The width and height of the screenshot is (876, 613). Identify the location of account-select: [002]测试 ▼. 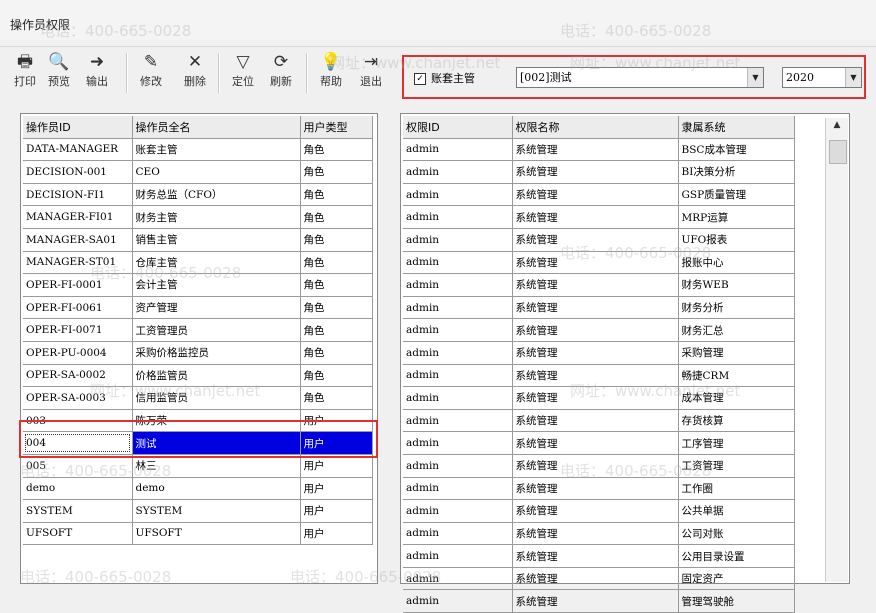
(640, 77).